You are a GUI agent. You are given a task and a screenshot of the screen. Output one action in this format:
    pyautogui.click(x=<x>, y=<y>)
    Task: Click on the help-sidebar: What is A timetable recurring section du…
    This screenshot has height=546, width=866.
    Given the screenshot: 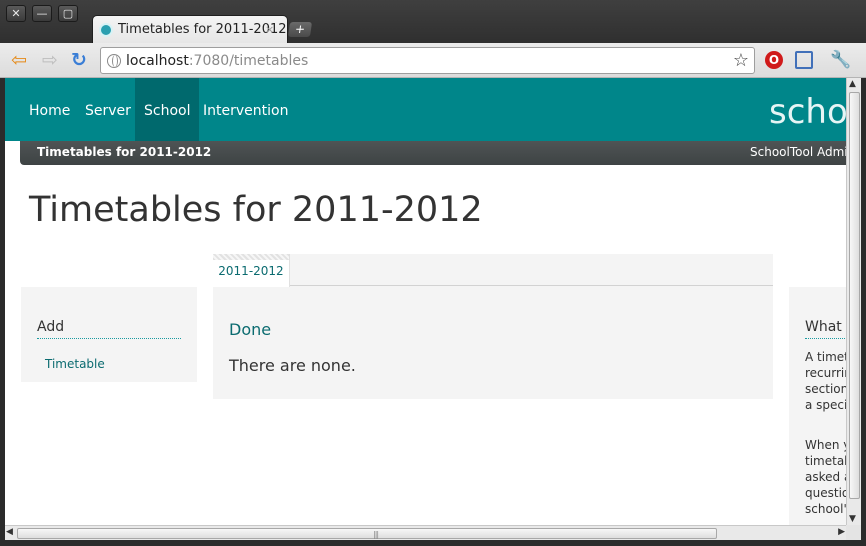 What is the action you would take?
    pyautogui.click(x=817, y=406)
    